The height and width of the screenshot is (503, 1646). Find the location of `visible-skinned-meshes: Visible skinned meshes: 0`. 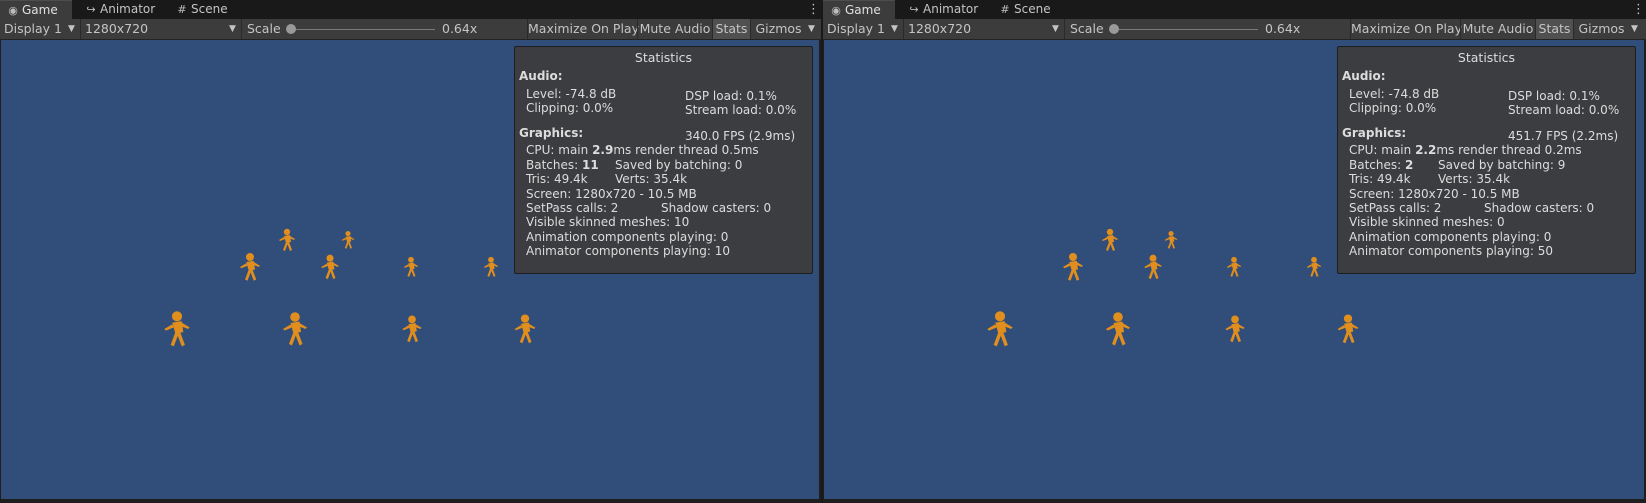

visible-skinned-meshes: Visible skinned meshes: 0 is located at coordinates (1427, 222).